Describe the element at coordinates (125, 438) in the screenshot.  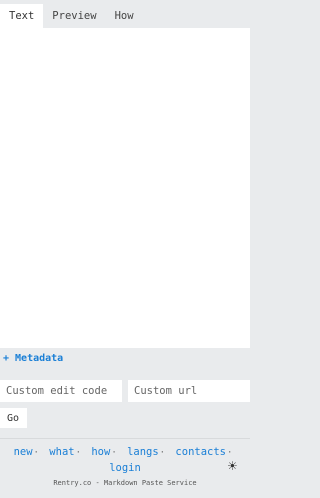
I see `footer-divider` at that location.